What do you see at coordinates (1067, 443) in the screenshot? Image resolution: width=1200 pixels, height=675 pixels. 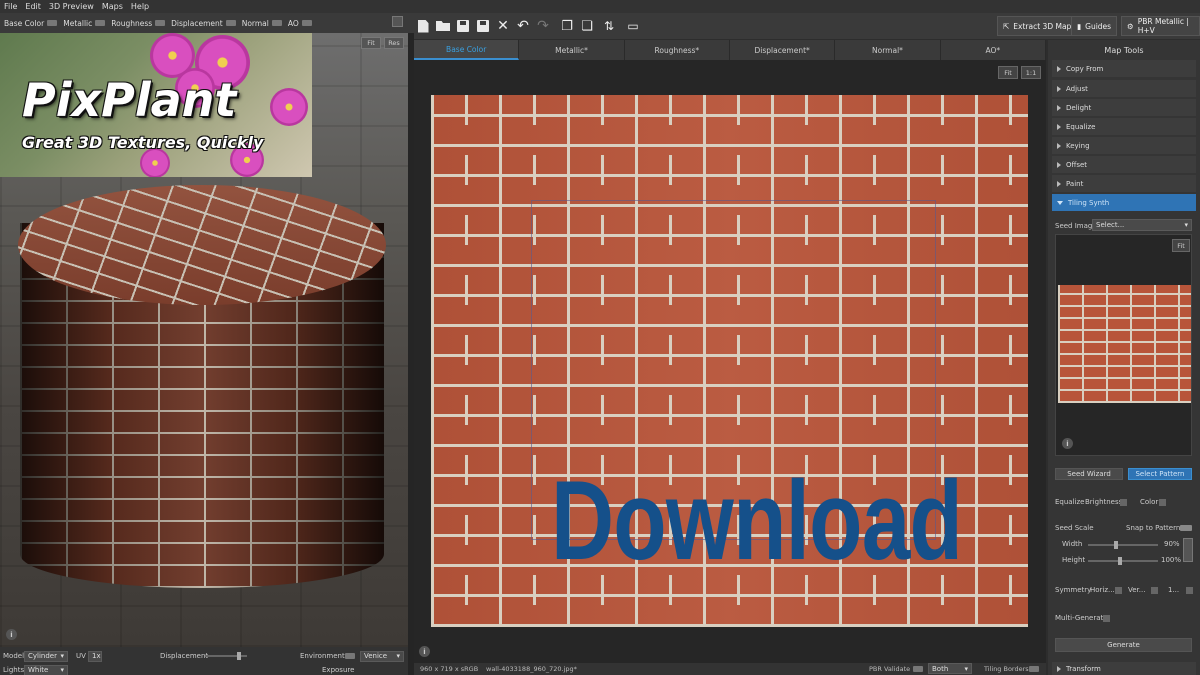 I see `seed-info-icon: i` at bounding box center [1067, 443].